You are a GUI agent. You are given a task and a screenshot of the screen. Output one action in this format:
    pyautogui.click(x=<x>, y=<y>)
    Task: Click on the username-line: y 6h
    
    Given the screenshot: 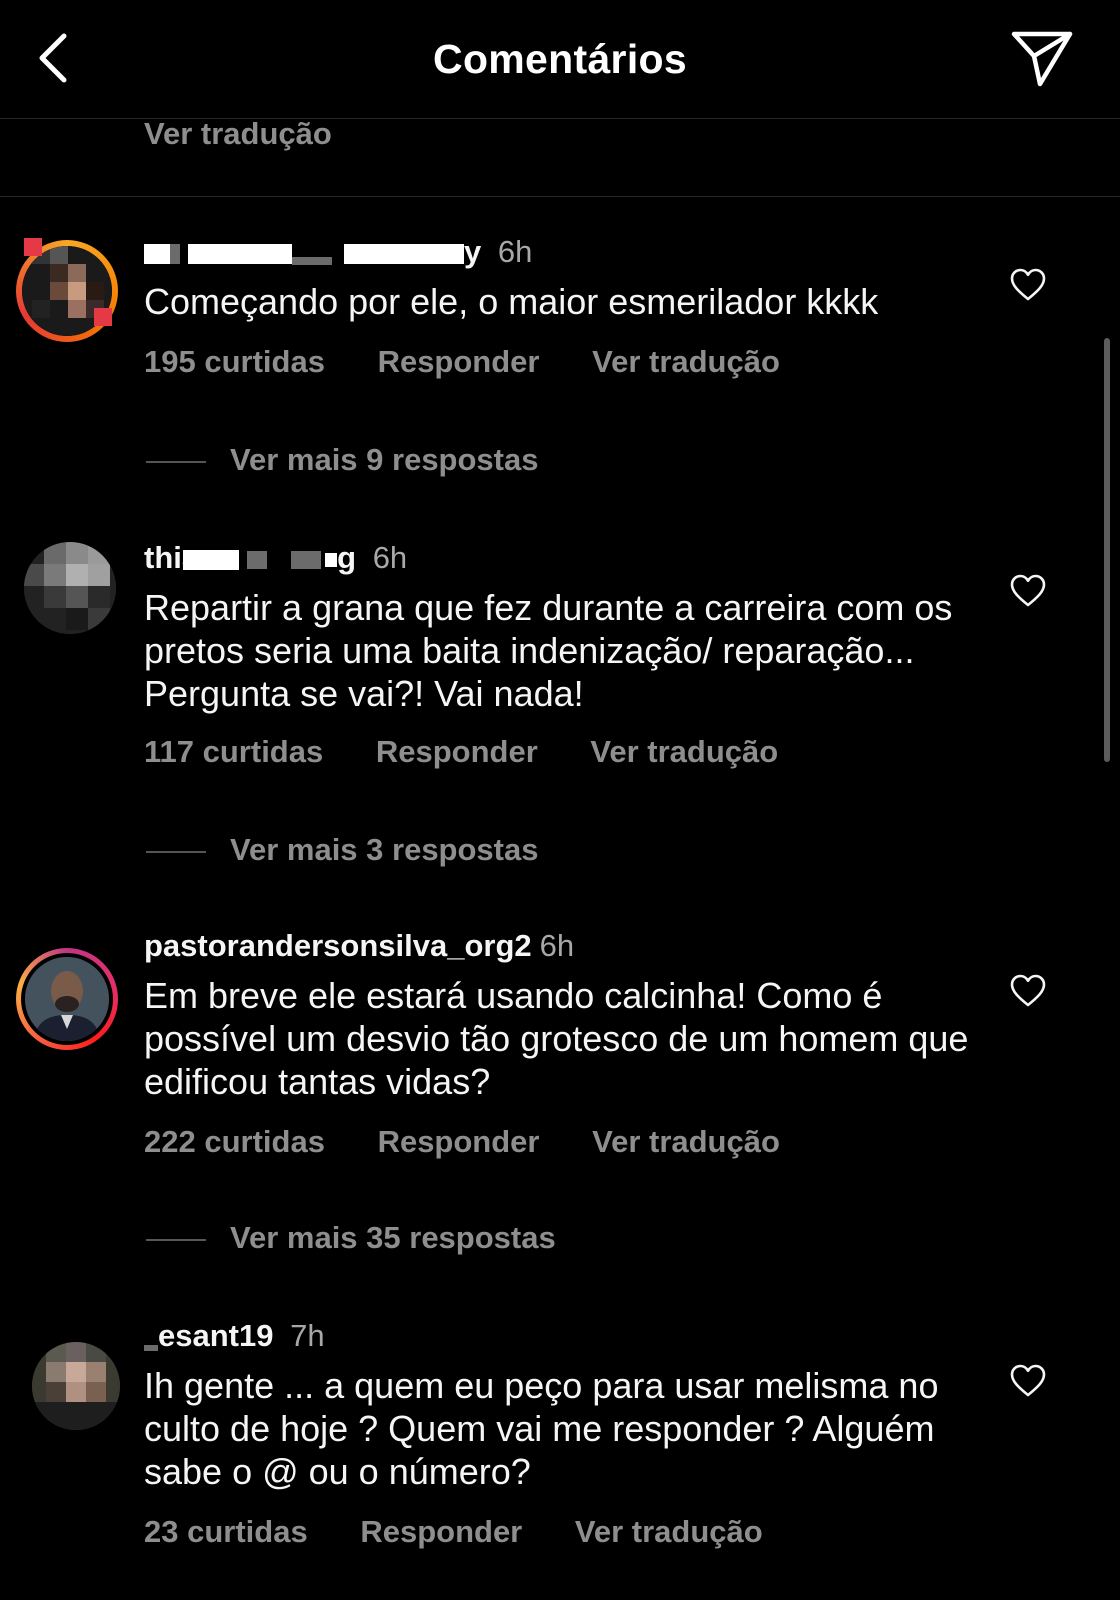 What is the action you would take?
    pyautogui.click(x=338, y=252)
    